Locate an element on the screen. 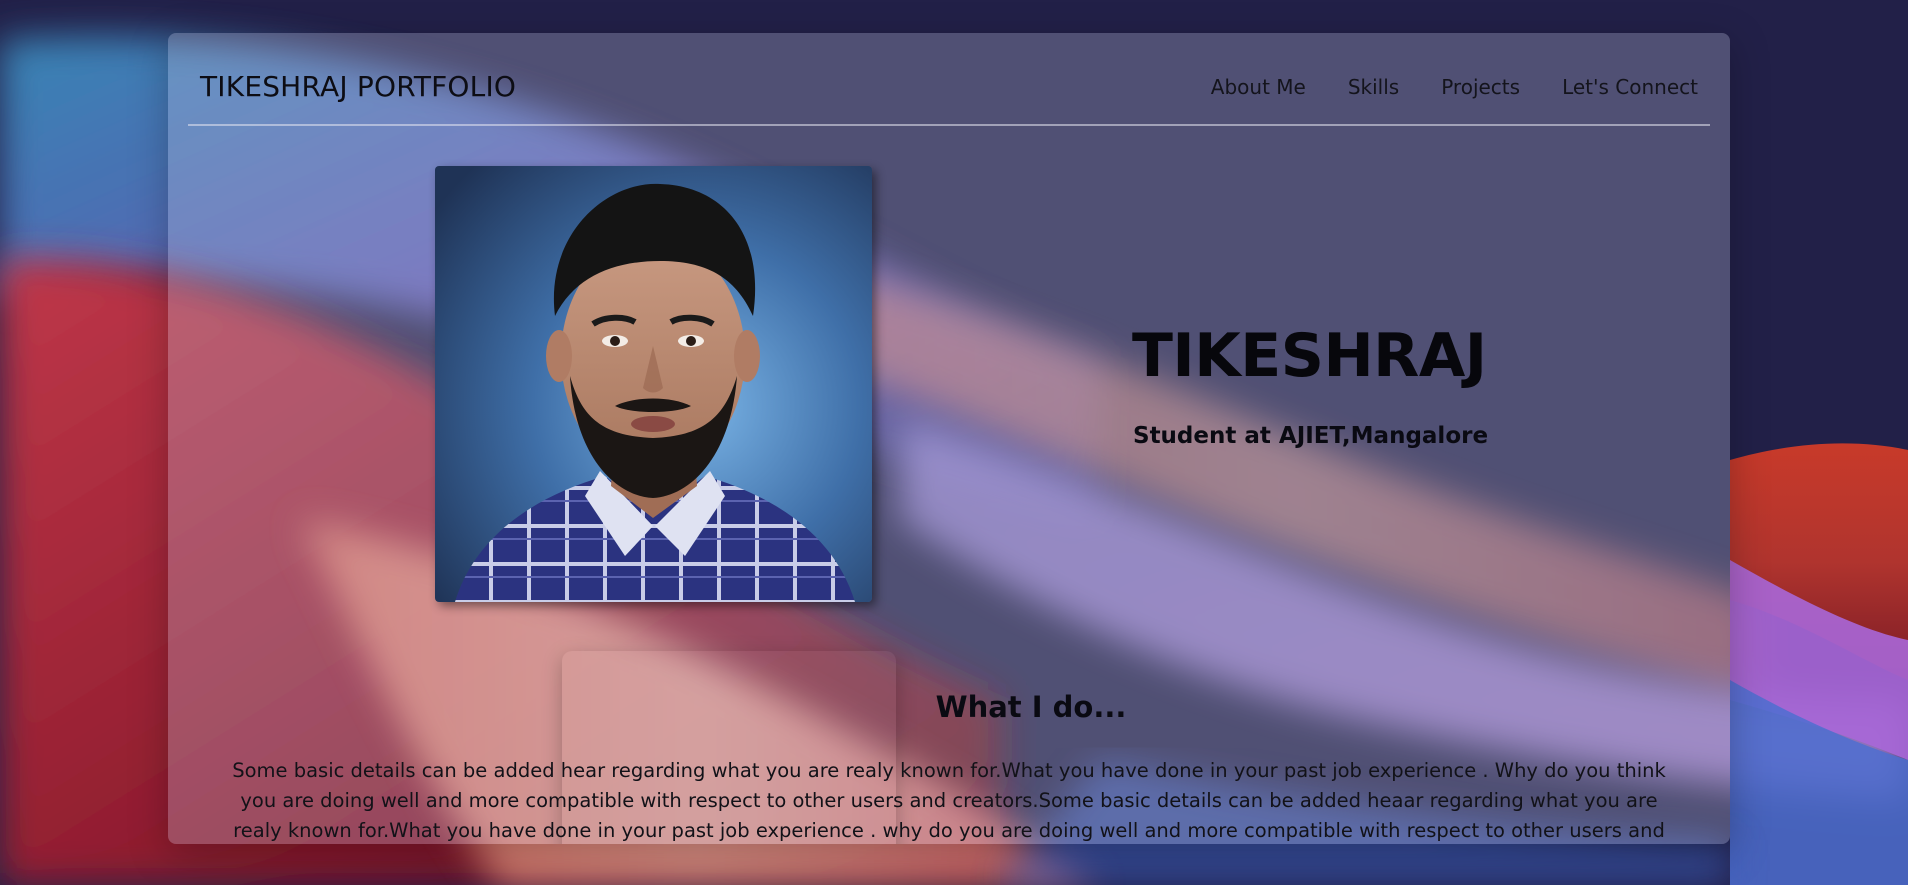  nav-links: About Me Skills Projects Let's Connect is located at coordinates (1454, 87).